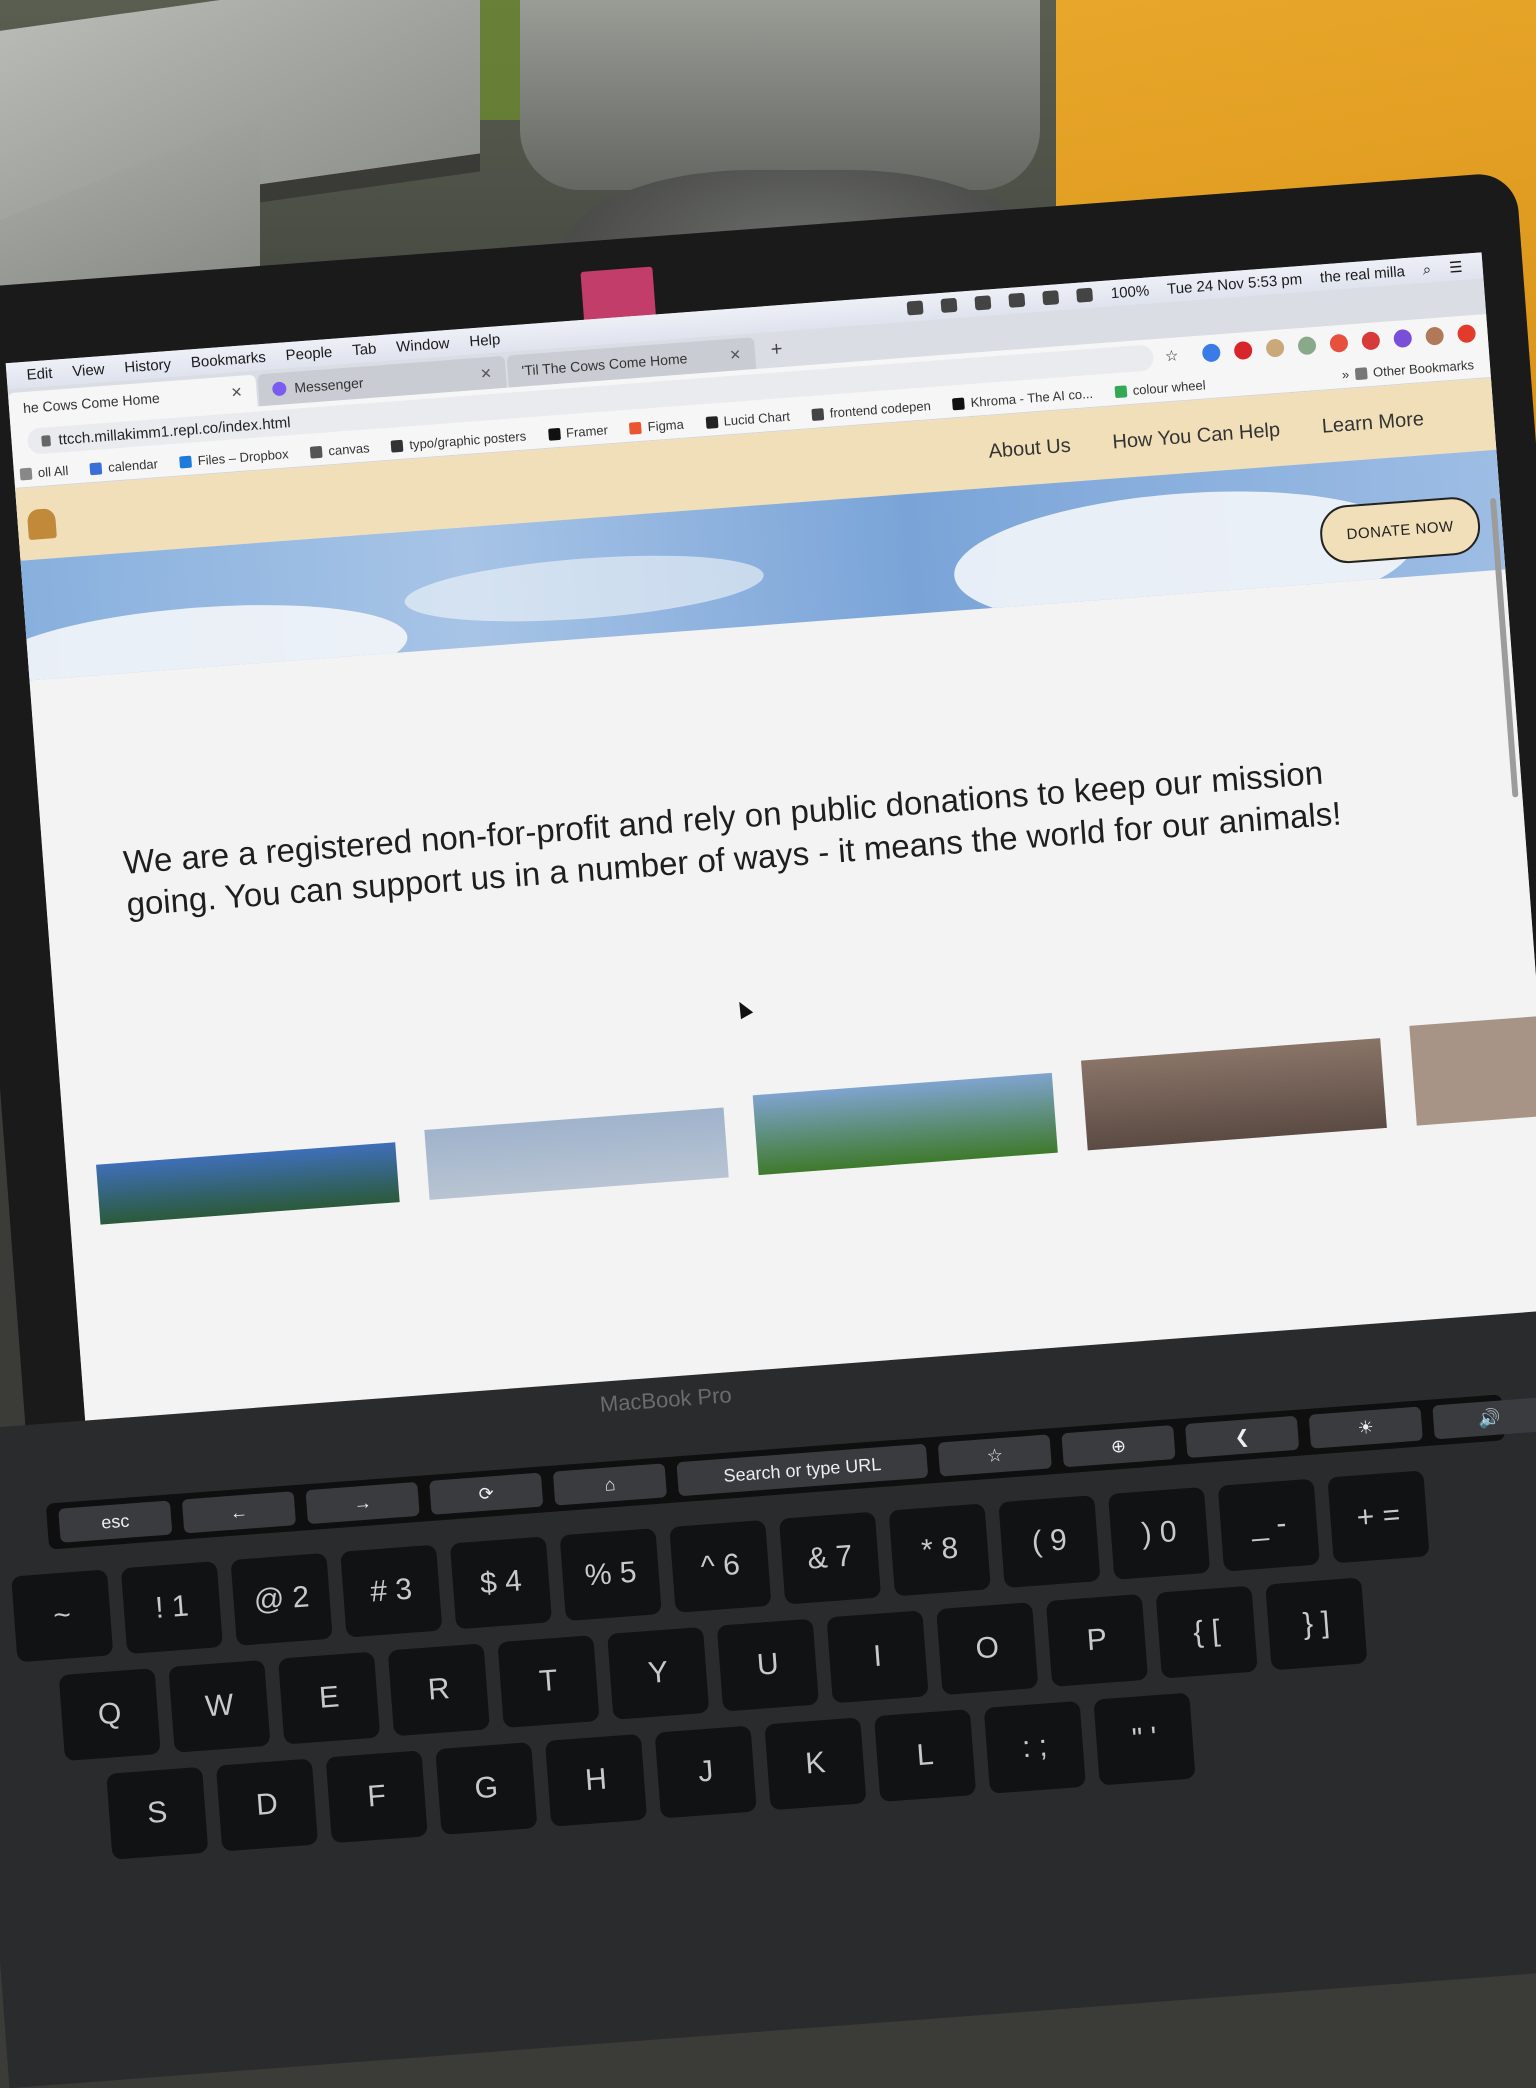  Describe the element at coordinates (1378, 1517) in the screenshot. I see `keyboard-key: + =` at that location.